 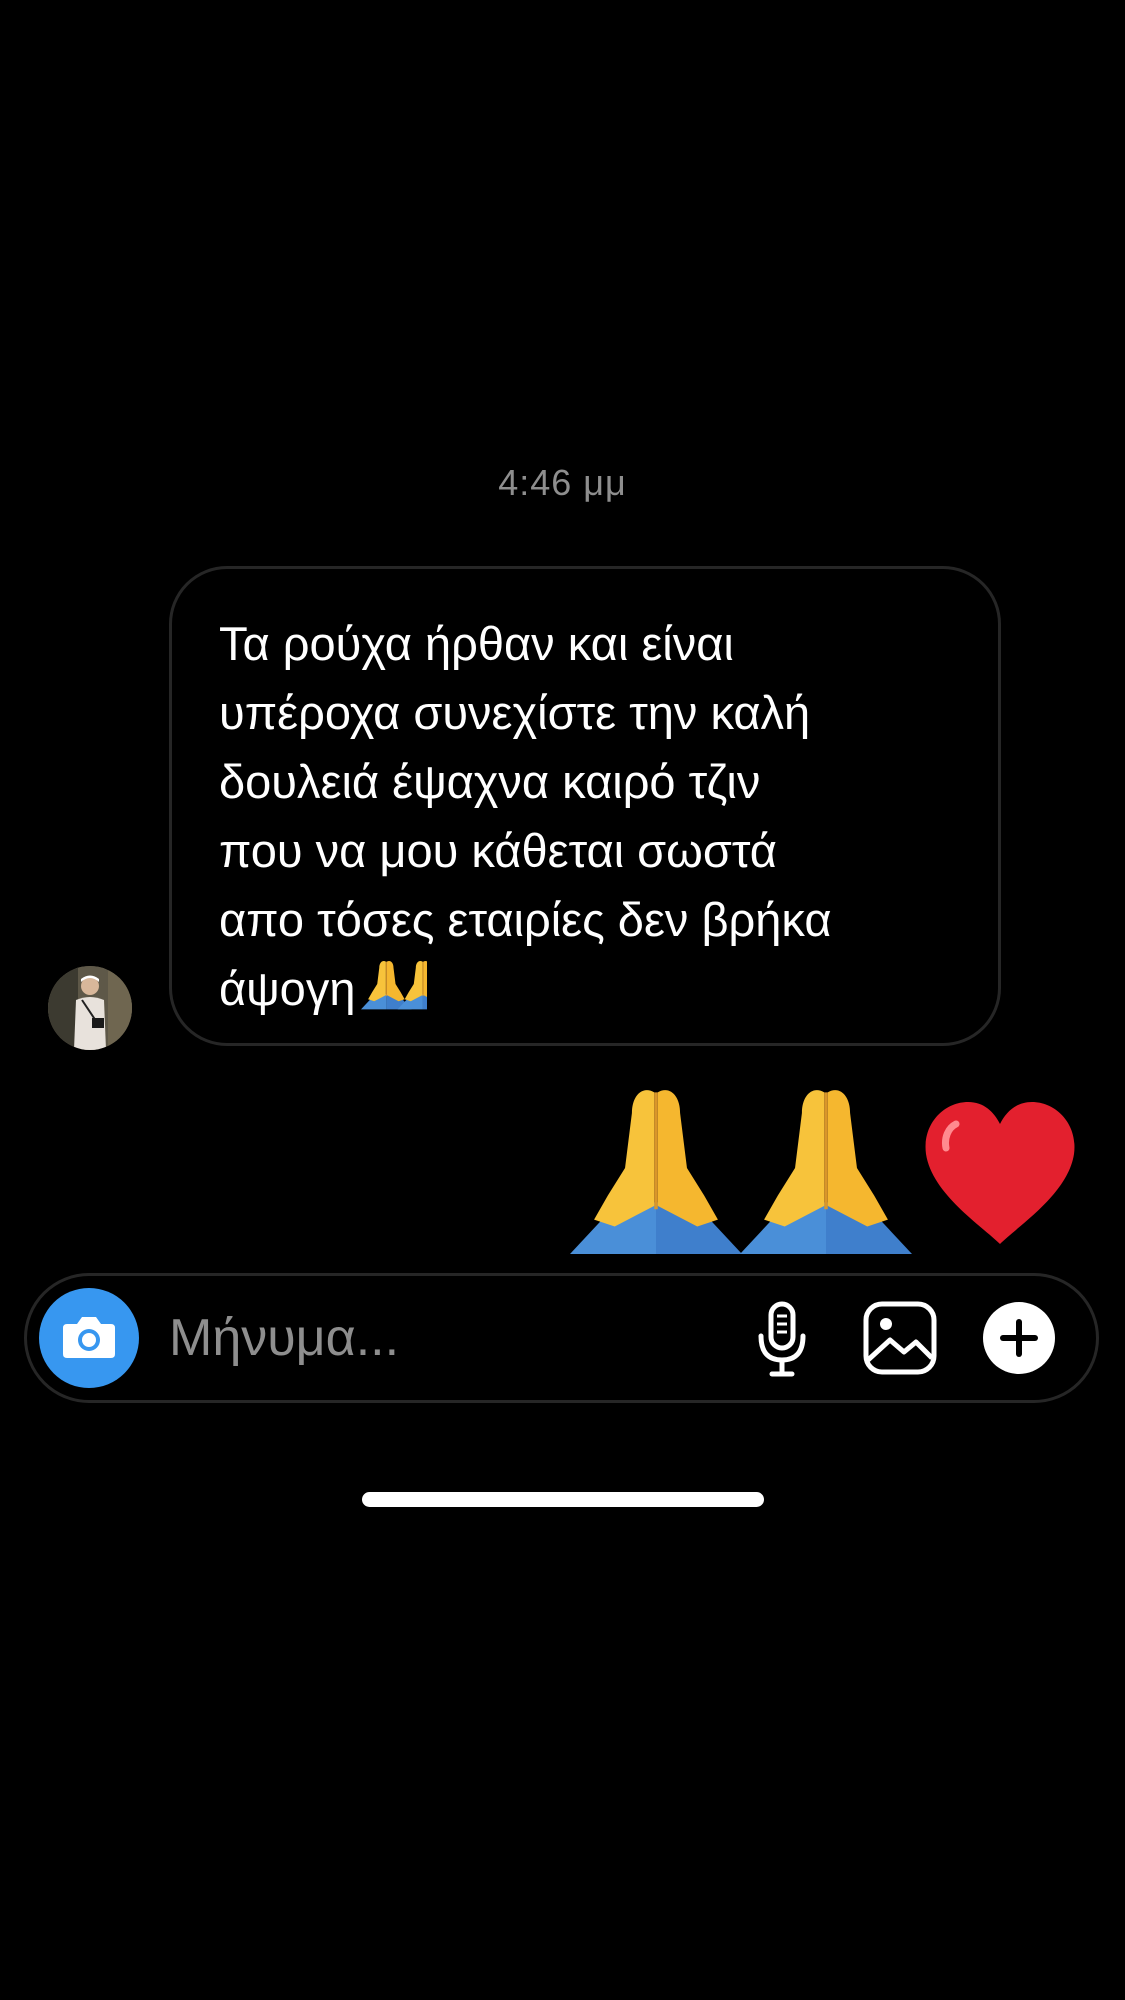 What do you see at coordinates (90, 1008) in the screenshot?
I see `sender-avatar` at bounding box center [90, 1008].